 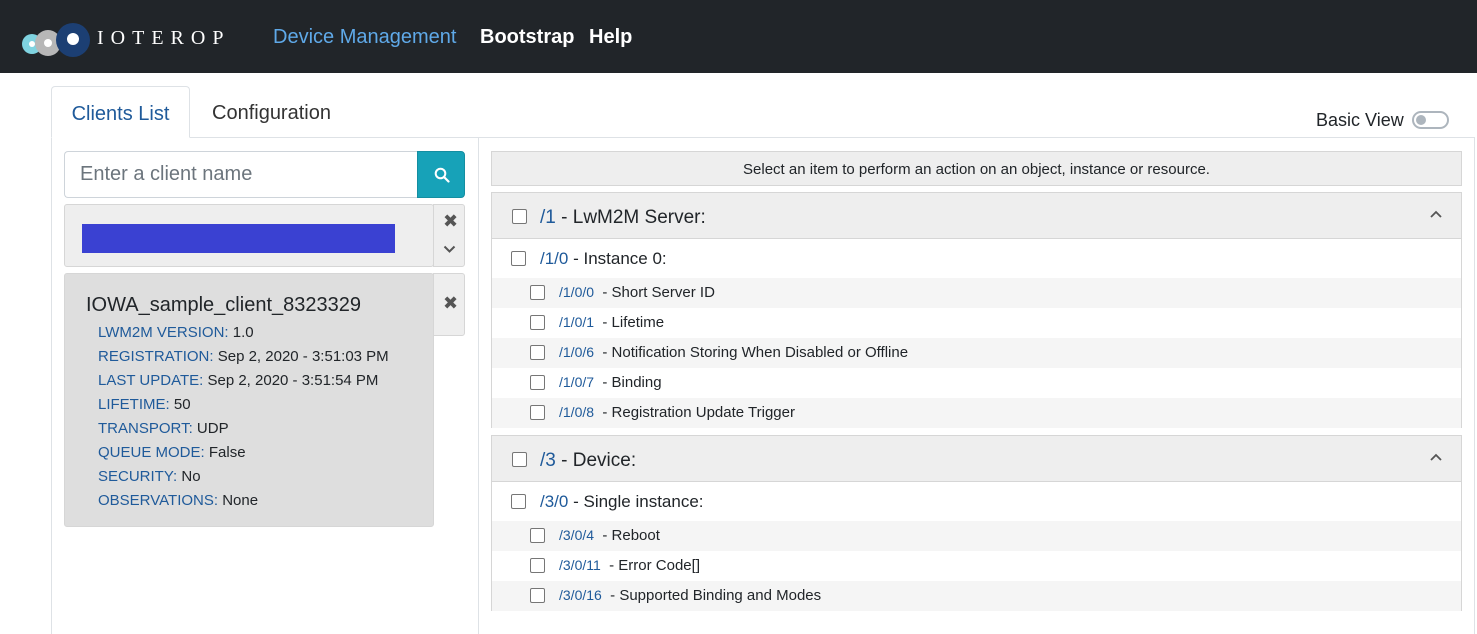 What do you see at coordinates (243, 356) in the screenshot?
I see `info-registration: REGISTRATION: Sep 2, 2020 - 3:51:03 PM` at bounding box center [243, 356].